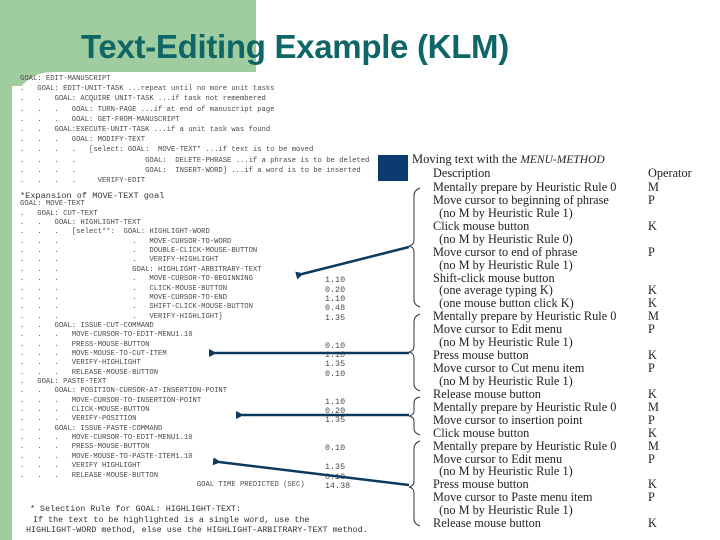  Describe the element at coordinates (414, 352) in the screenshot. I see `brace-cut-group` at that location.